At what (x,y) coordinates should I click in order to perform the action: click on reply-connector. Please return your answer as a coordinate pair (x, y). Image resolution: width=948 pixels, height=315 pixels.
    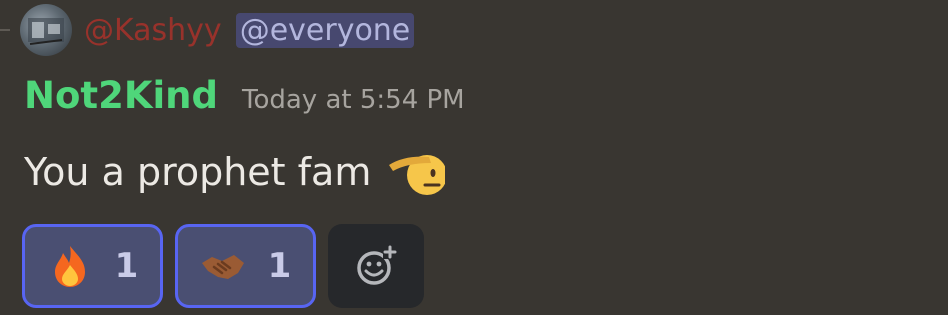
    Looking at the image, I should click on (5, 30).